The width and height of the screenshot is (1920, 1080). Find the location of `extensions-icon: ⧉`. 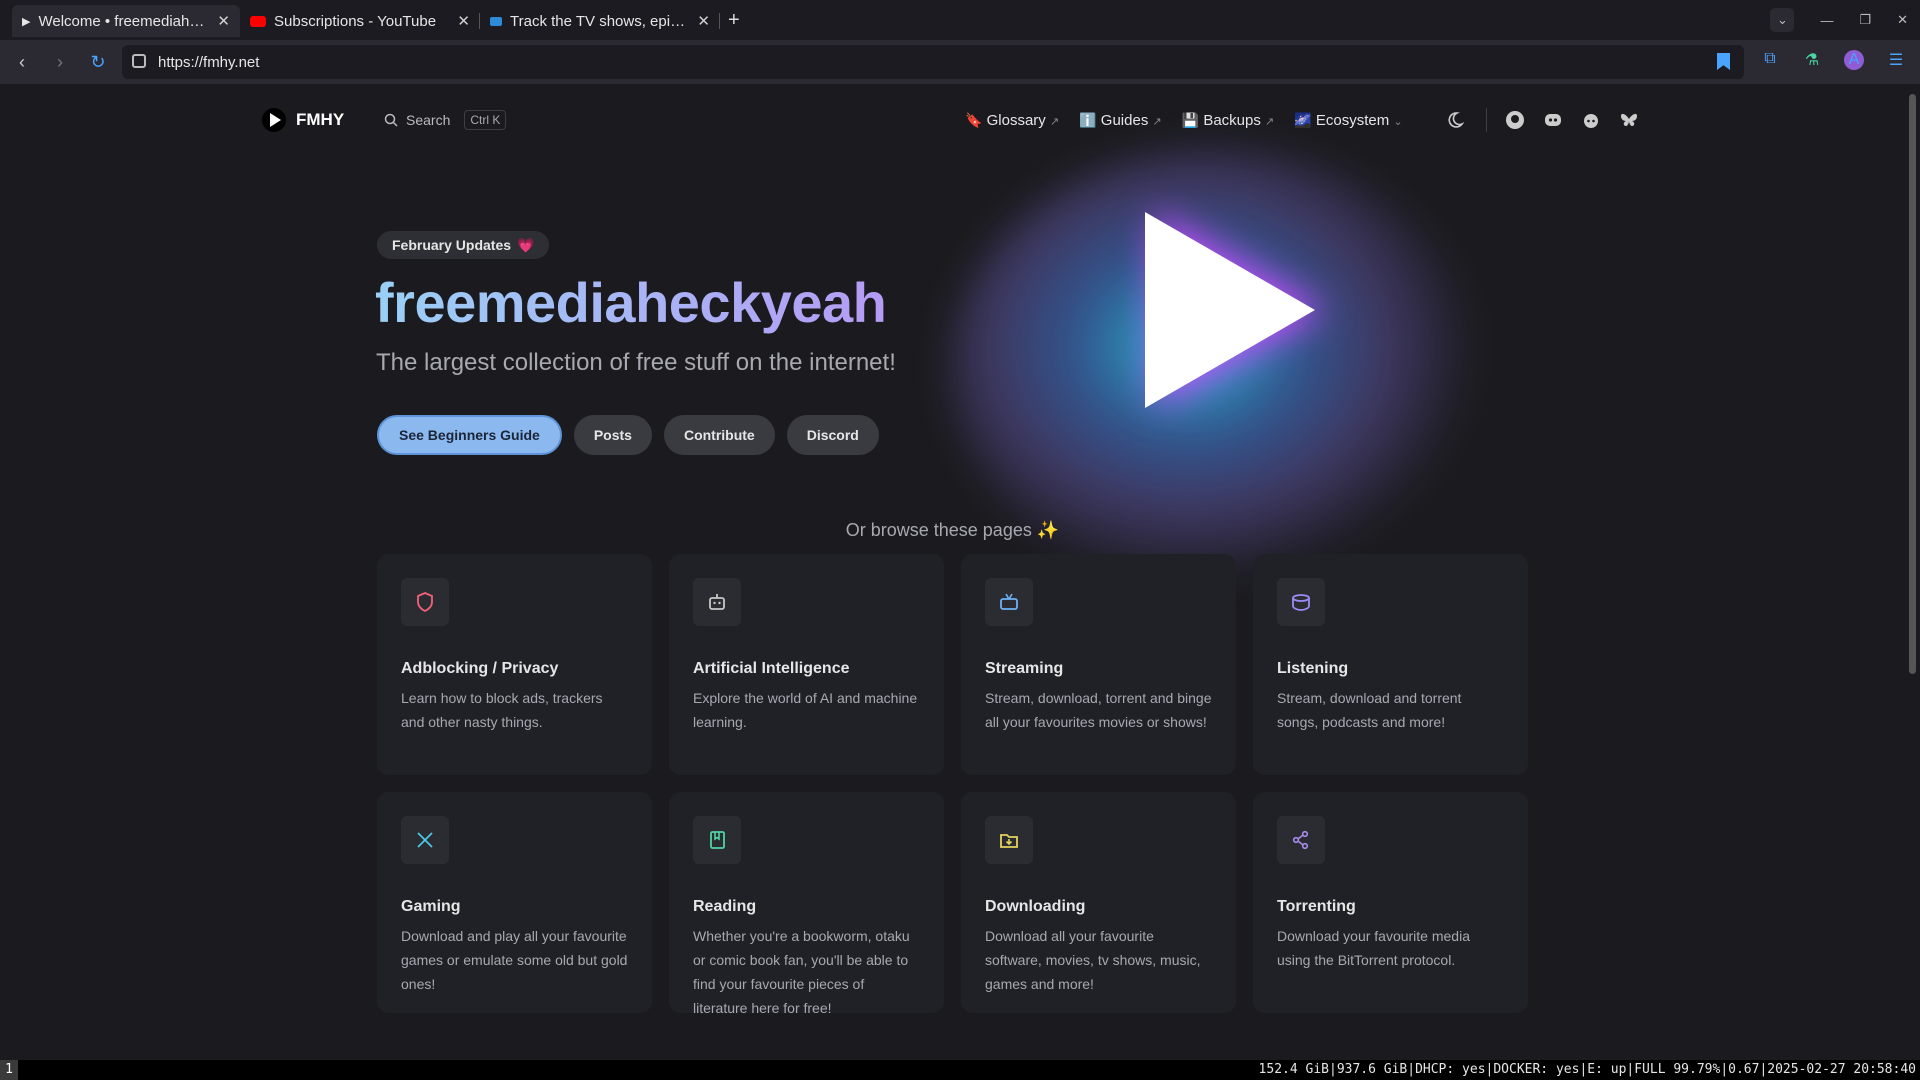

extensions-icon: ⧉ is located at coordinates (1770, 60).